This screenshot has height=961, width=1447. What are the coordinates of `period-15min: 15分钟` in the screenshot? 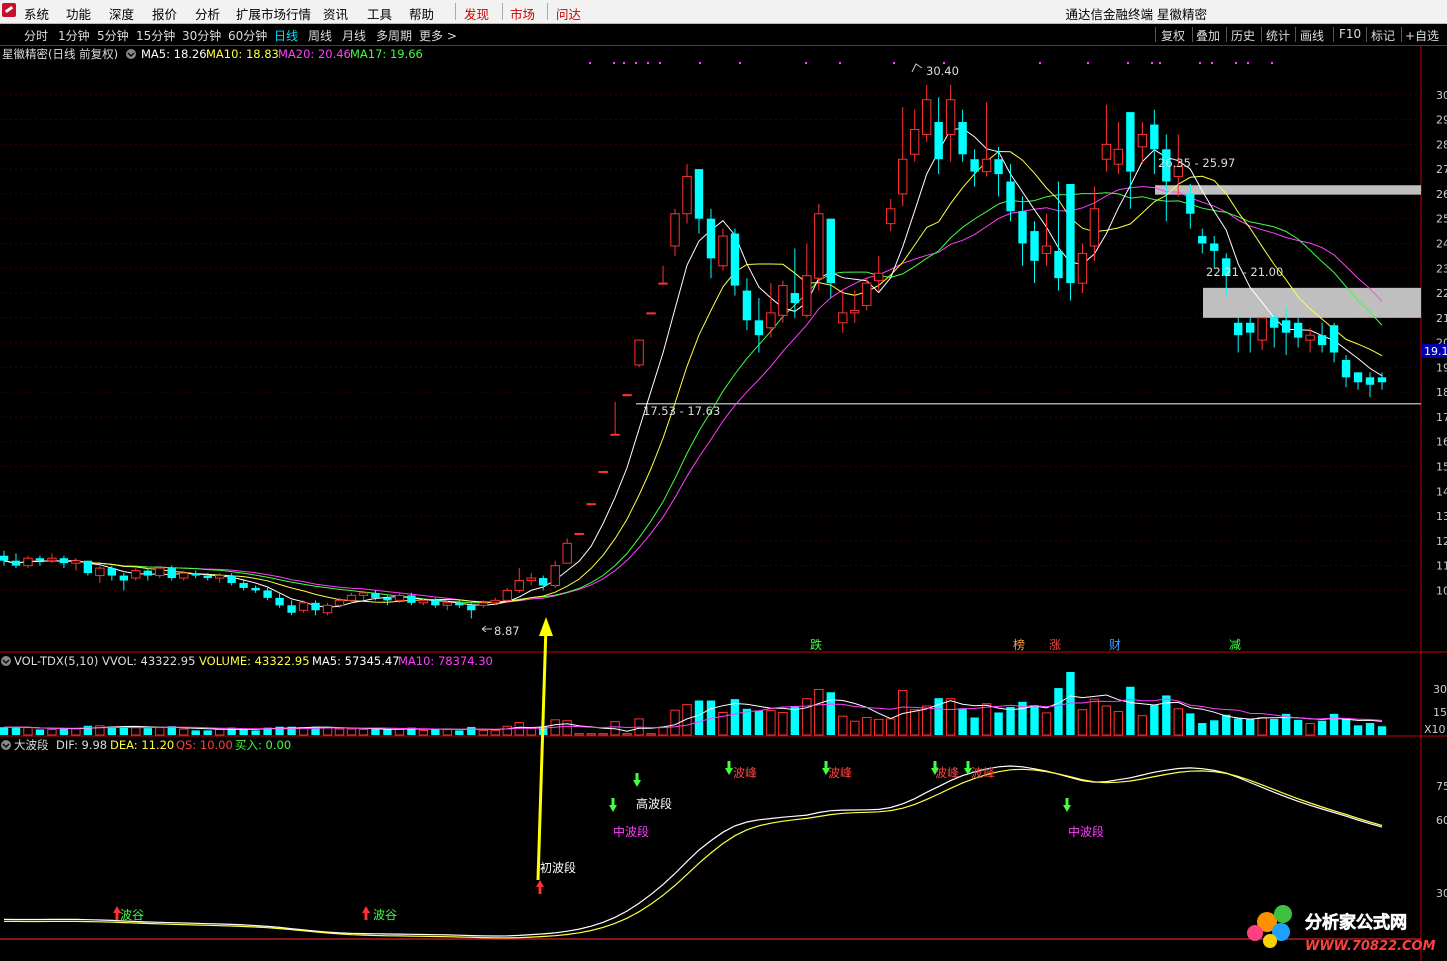 It's located at (155, 35).